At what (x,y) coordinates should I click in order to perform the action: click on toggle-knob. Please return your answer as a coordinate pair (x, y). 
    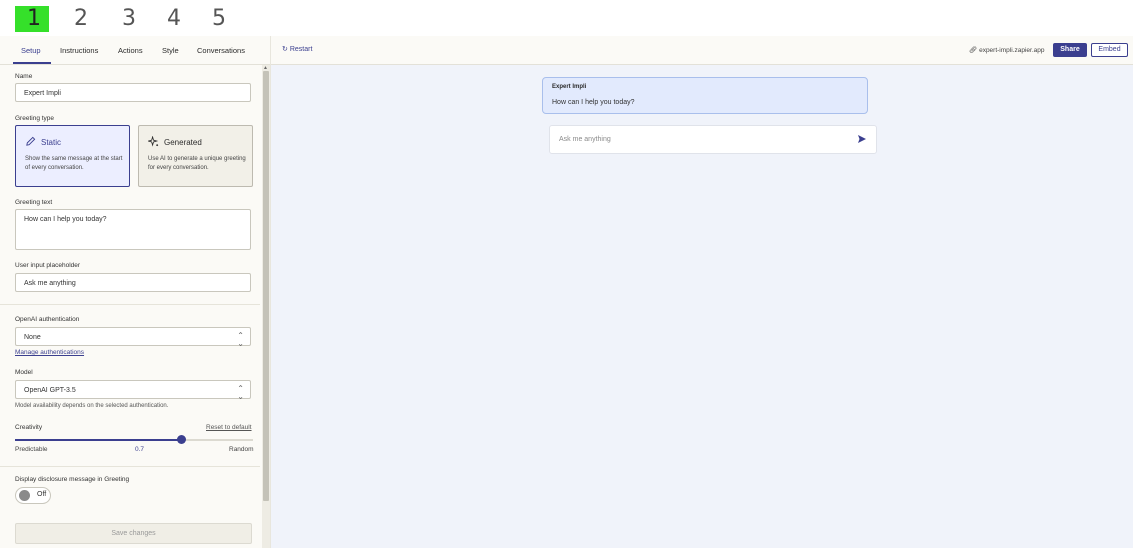
    Looking at the image, I should click on (24, 495).